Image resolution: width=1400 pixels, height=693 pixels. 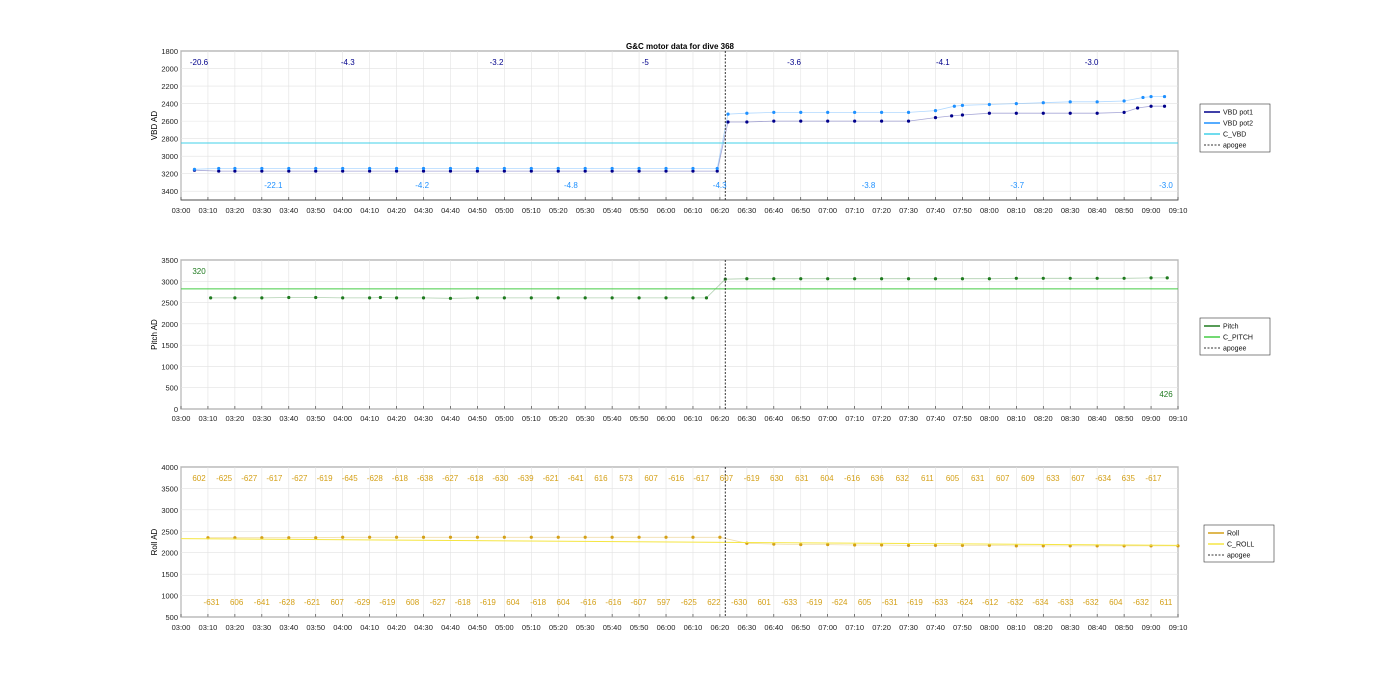 What do you see at coordinates (1238, 338) in the screenshot?
I see `legend-label: C_PITCH` at bounding box center [1238, 338].